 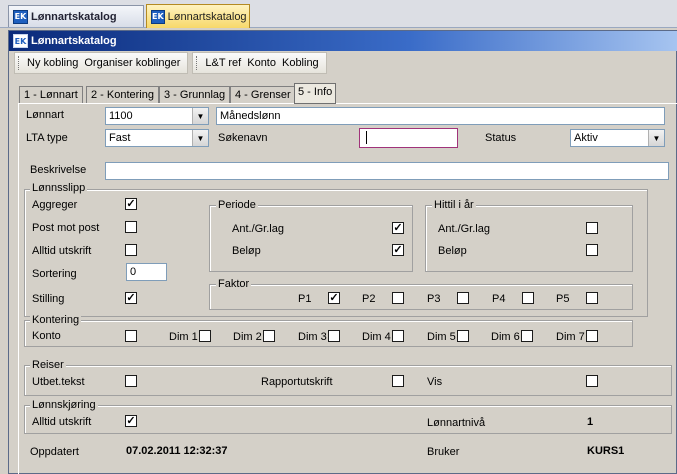 I want to click on stilling-checkbox: ✓, so click(x=131, y=298).